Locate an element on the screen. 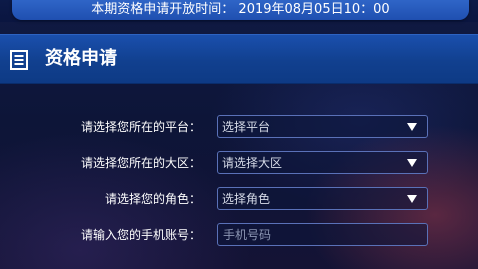  region-select-value: 请选择大区 is located at coordinates (252, 163).